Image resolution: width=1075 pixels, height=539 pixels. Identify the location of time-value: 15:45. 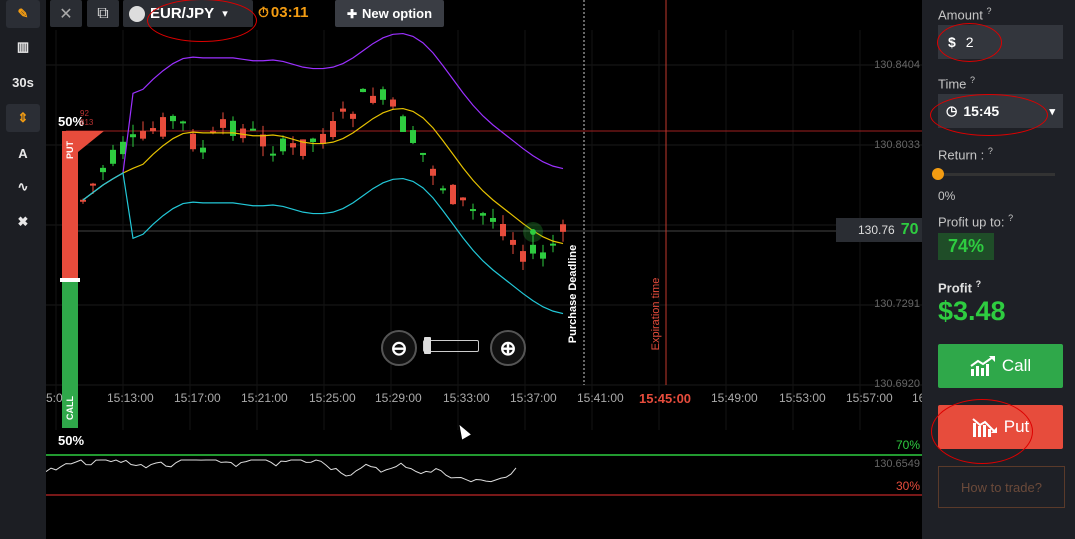
(981, 111).